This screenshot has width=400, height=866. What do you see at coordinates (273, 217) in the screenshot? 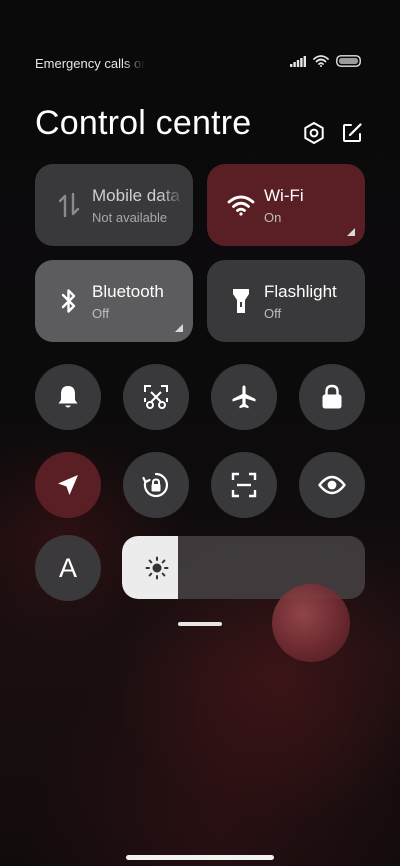
I see `tile-state: On` at bounding box center [273, 217].